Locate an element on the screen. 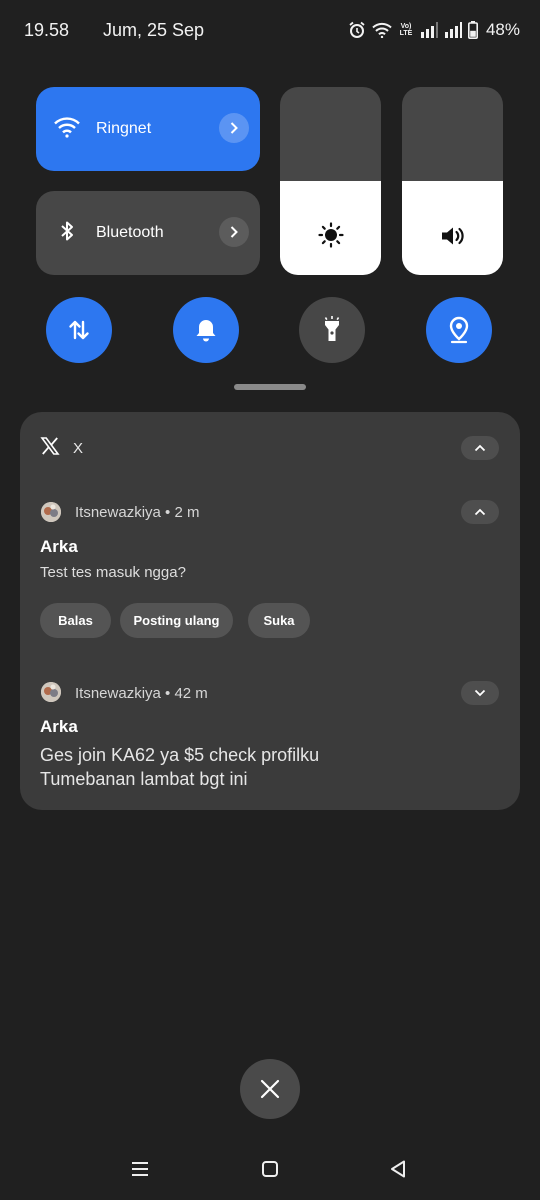  home-icon is located at coordinates (270, 1169).